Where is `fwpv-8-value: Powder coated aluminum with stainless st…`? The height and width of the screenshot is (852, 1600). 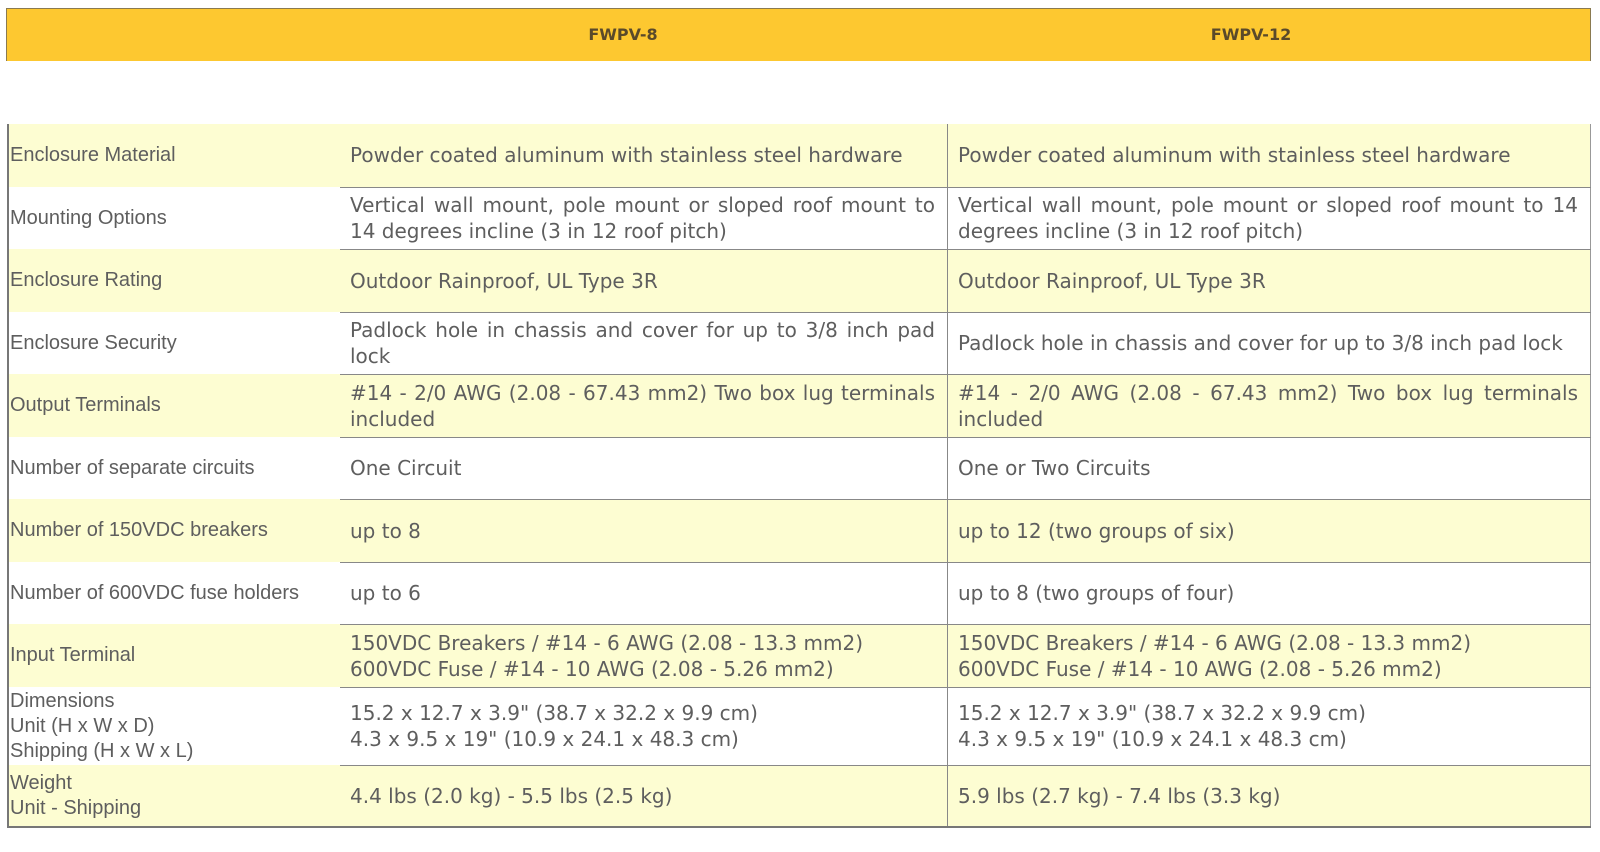
fwpv-8-value: Powder coated aluminum with stainless st… is located at coordinates (644, 155).